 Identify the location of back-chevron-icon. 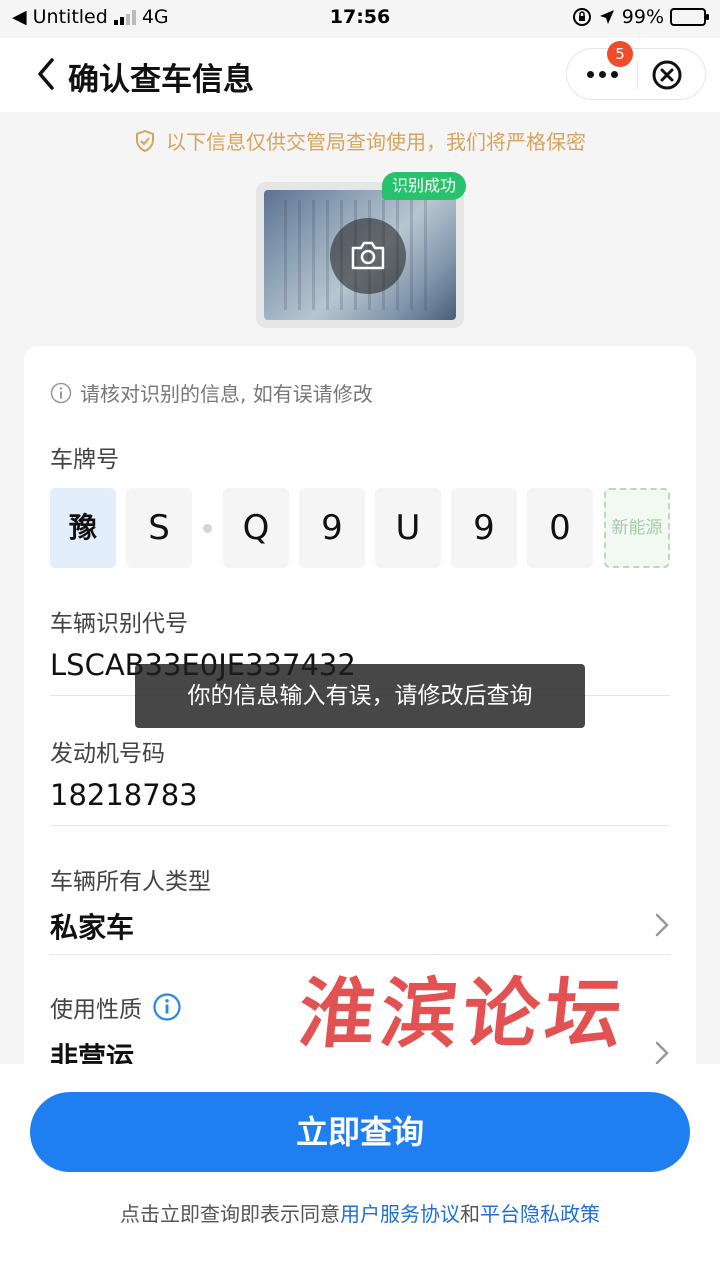
(48, 74).